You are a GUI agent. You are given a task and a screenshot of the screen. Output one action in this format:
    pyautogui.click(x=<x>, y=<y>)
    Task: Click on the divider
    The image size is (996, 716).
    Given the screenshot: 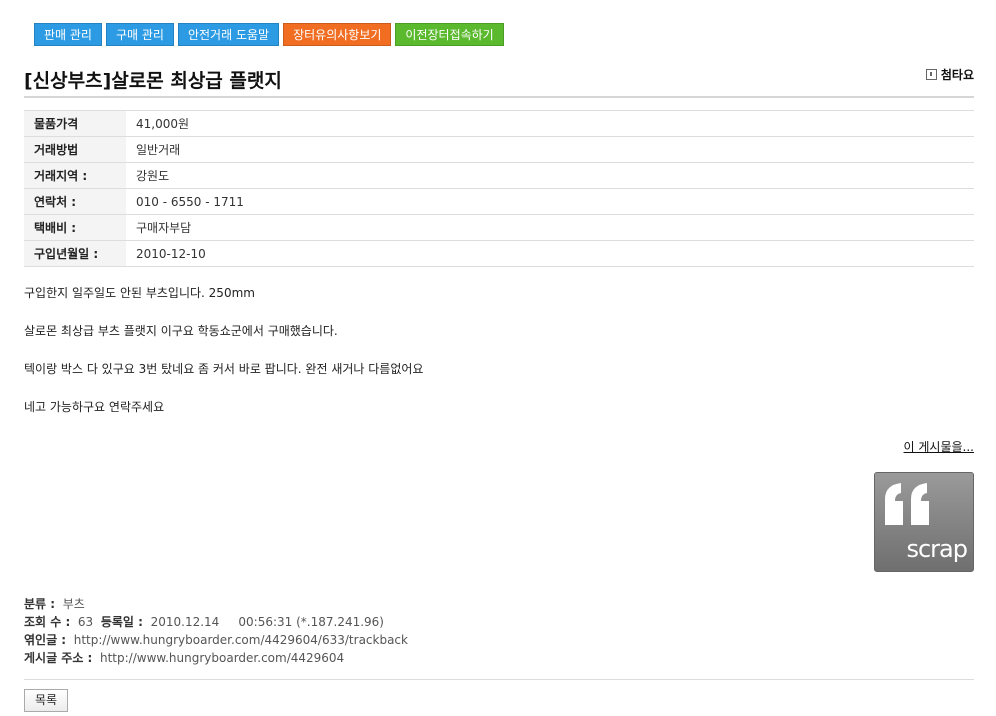 What is the action you would take?
    pyautogui.click(x=499, y=679)
    